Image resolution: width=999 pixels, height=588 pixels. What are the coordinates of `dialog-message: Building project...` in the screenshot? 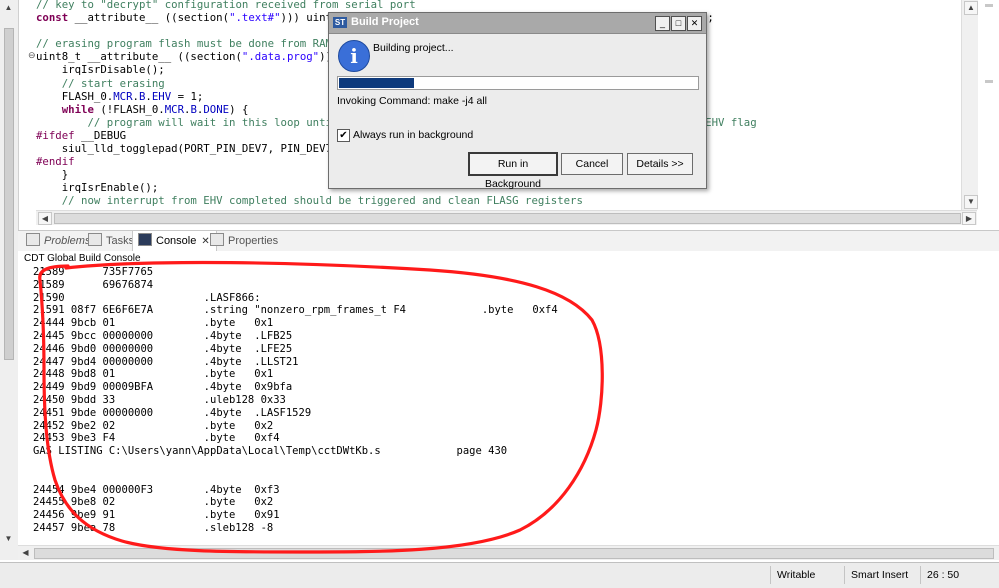 It's located at (413, 48).